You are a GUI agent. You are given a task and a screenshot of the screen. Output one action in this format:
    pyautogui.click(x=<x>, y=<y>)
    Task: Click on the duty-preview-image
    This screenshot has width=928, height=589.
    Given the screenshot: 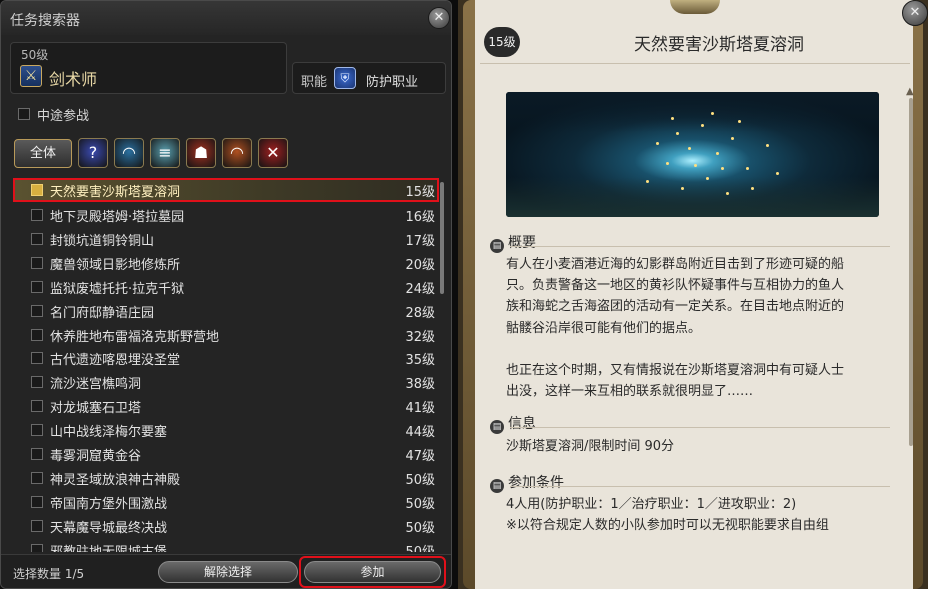 What is the action you would take?
    pyautogui.click(x=692, y=154)
    